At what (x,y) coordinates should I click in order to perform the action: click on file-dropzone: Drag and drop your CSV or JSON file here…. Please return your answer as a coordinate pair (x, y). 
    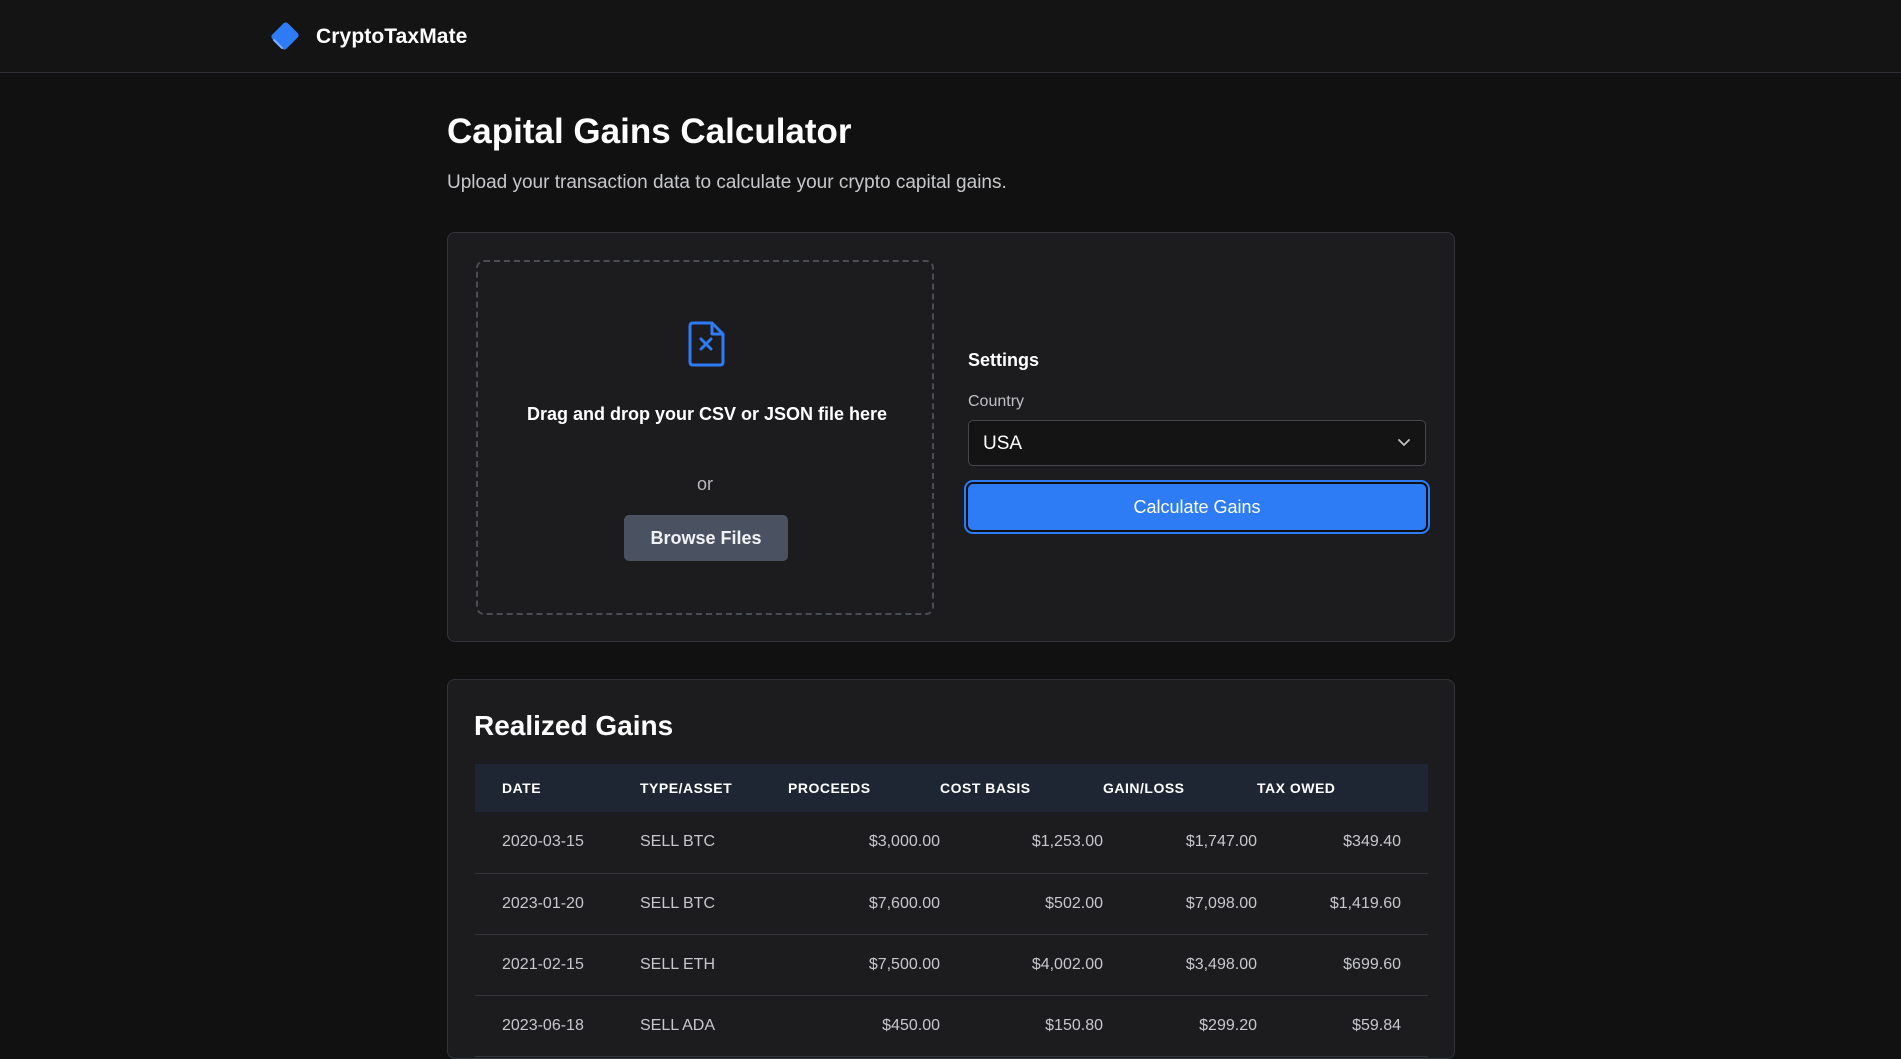
    Looking at the image, I should click on (705, 437).